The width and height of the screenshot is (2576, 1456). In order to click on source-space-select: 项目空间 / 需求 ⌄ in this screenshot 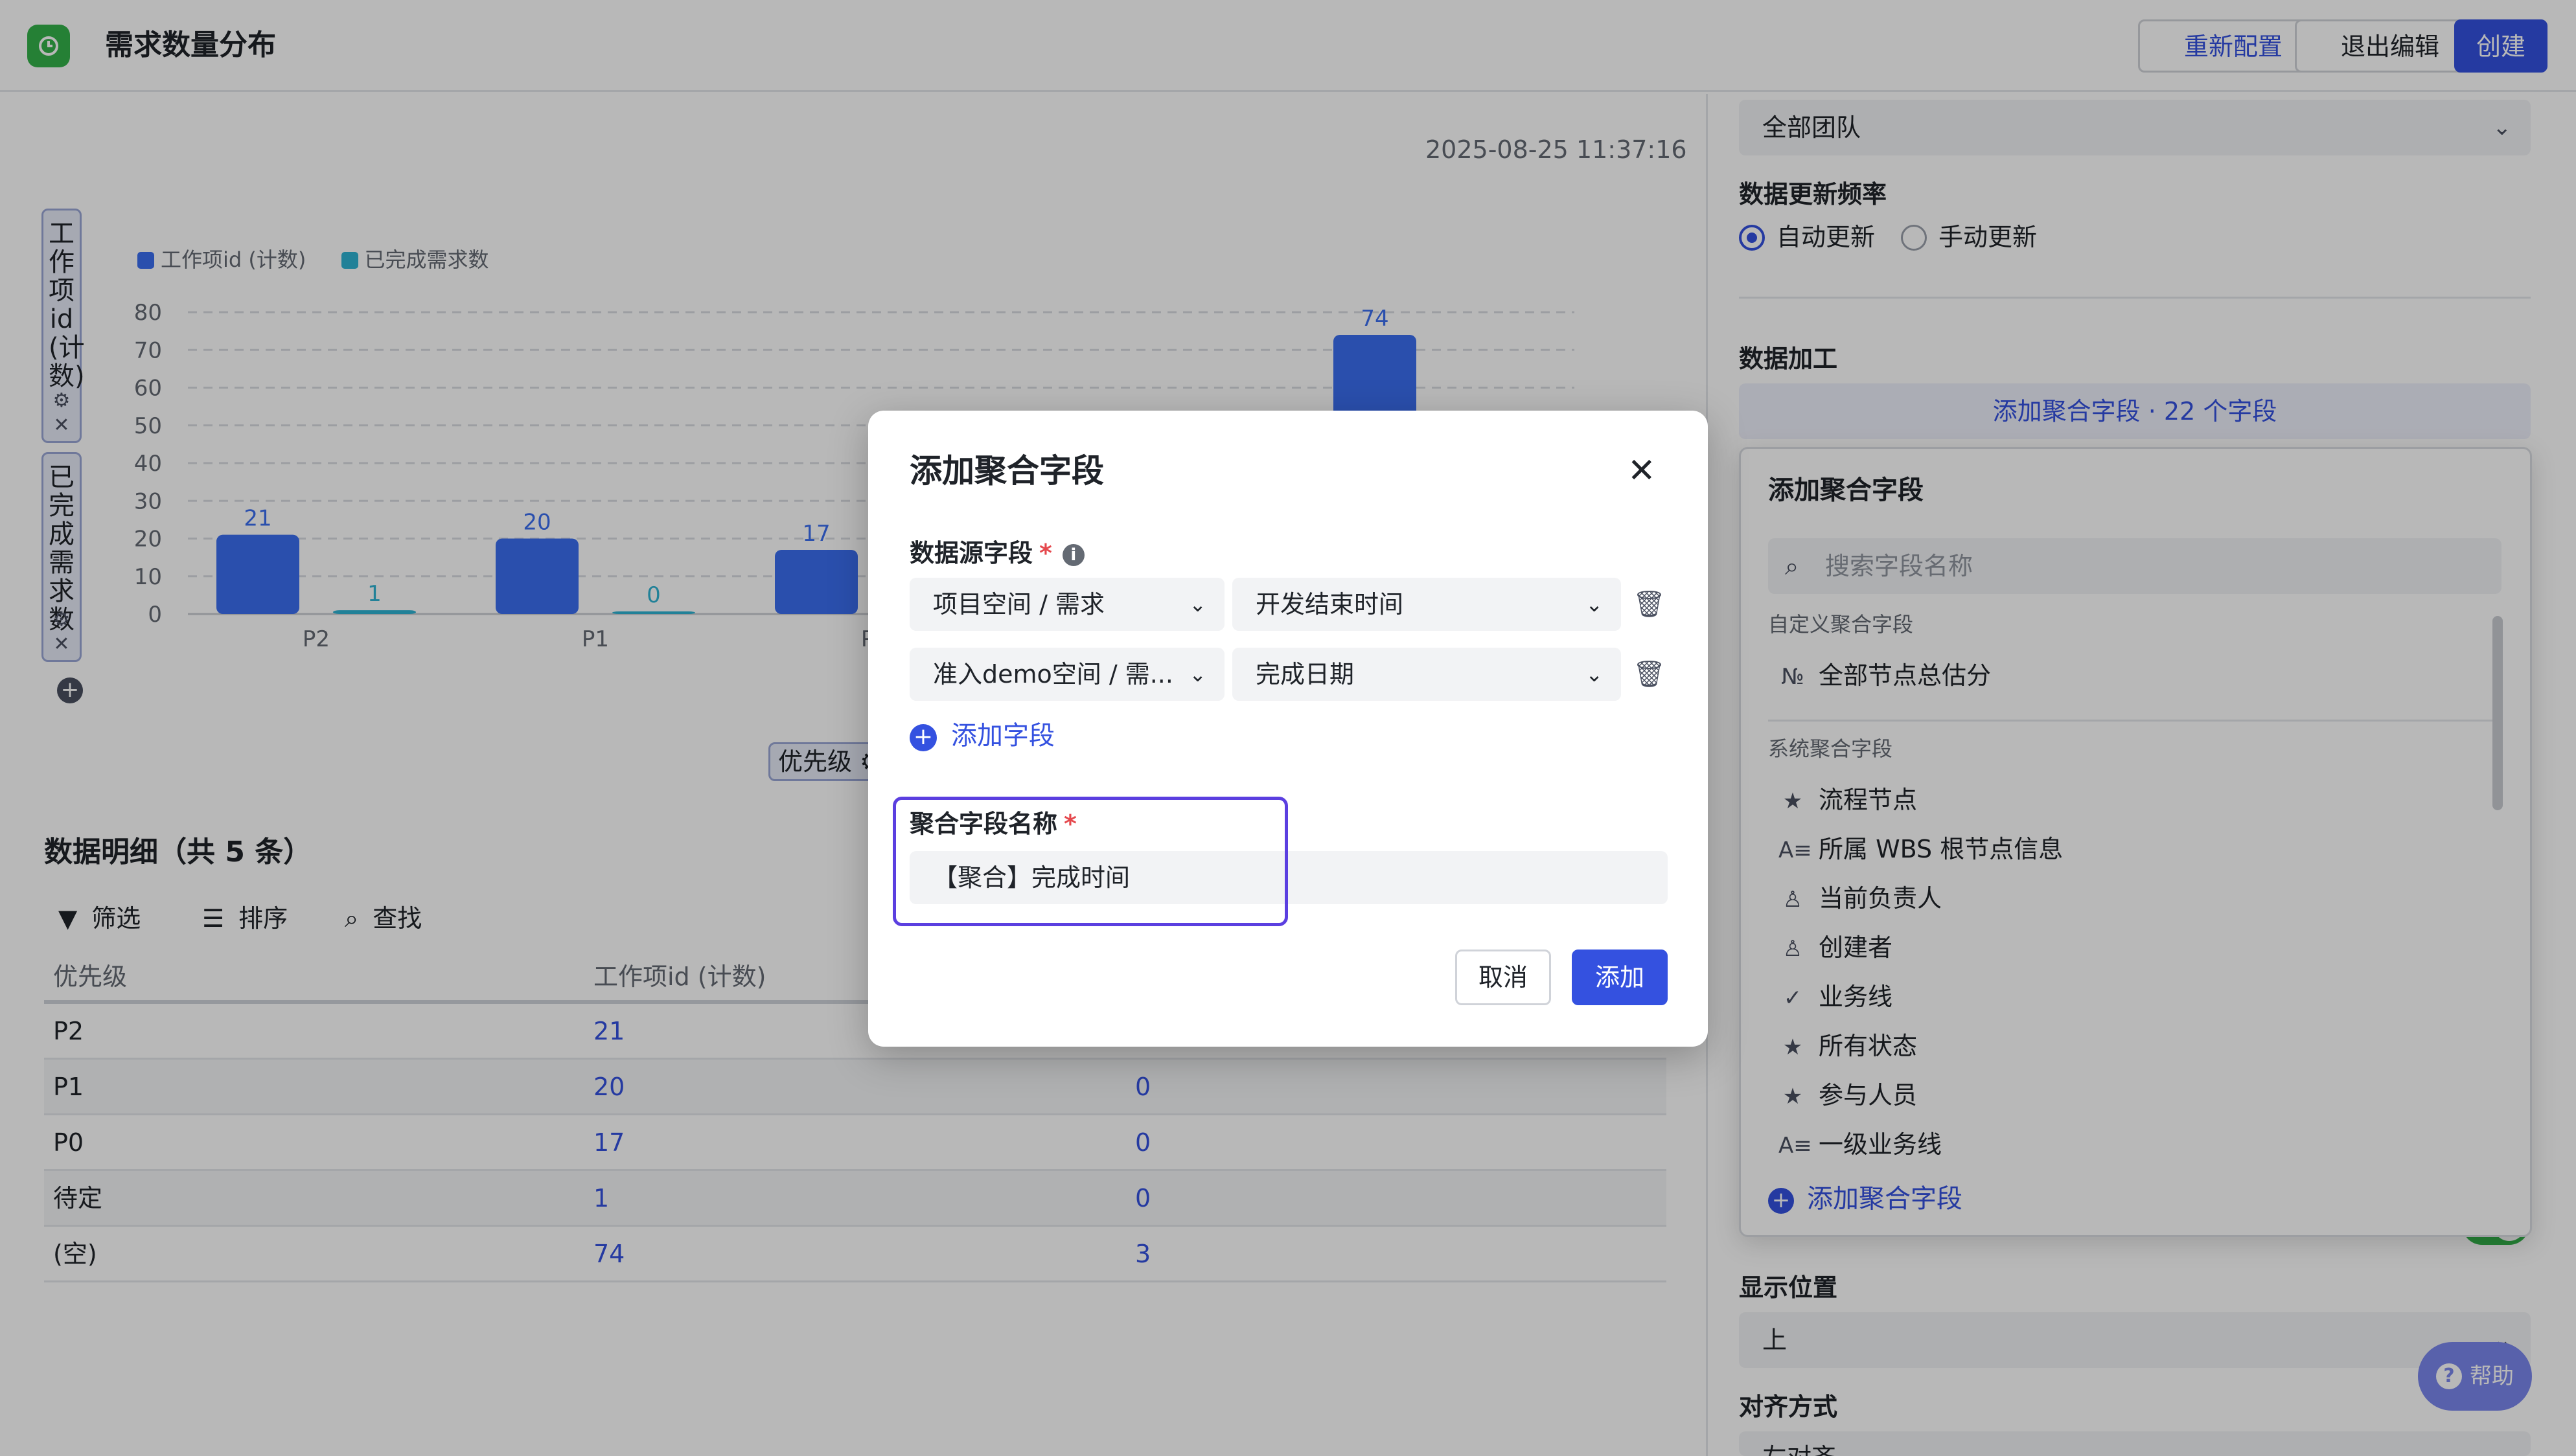, I will do `click(1067, 604)`.